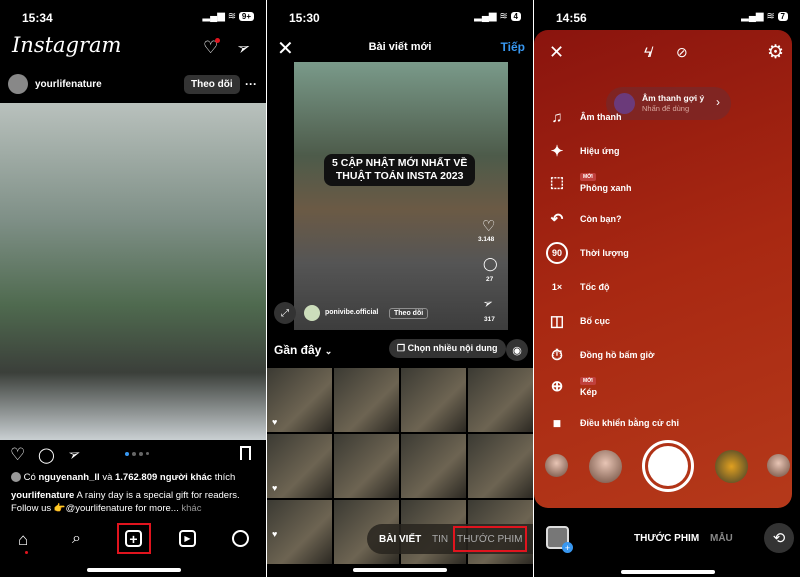  Describe the element at coordinates (212, 84) in the screenshot. I see `follow-button: Theo dõi` at that location.